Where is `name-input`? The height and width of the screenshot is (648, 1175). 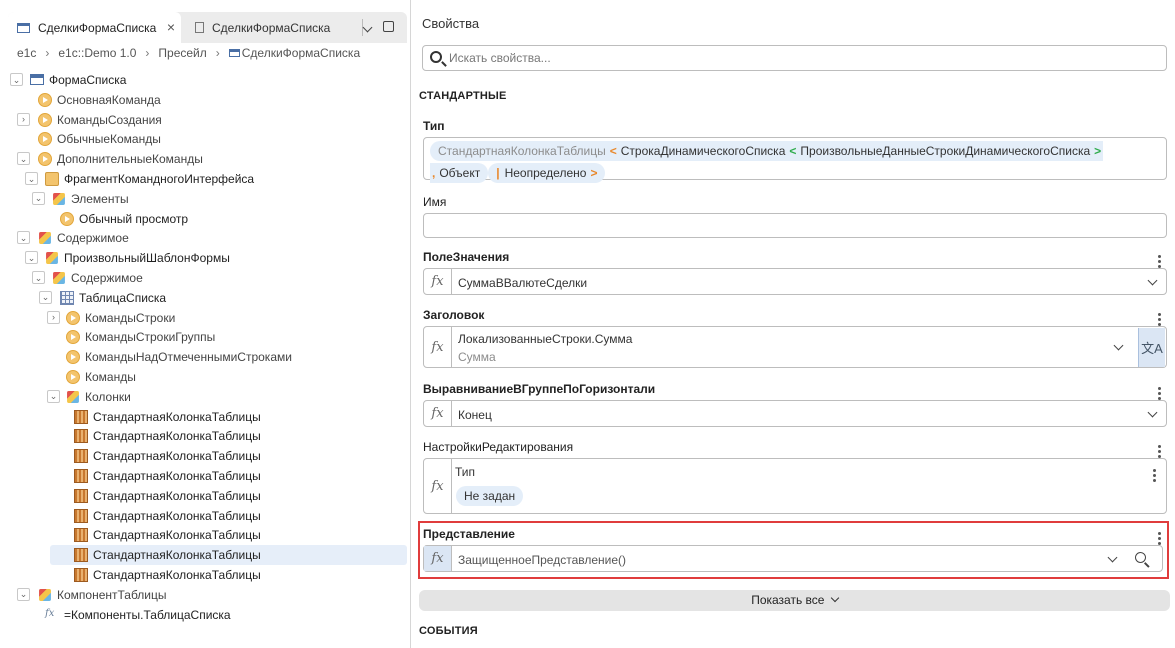 name-input is located at coordinates (795, 225).